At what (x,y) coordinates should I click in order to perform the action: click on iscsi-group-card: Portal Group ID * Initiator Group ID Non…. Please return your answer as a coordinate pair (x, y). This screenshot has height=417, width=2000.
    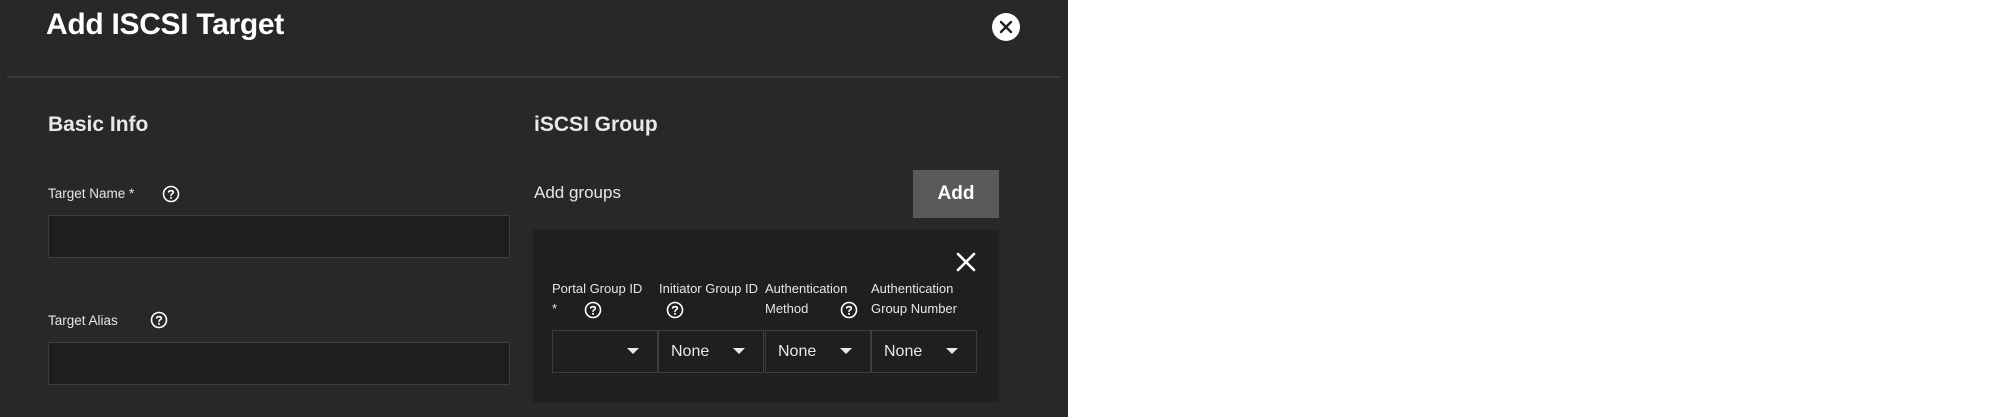
    Looking at the image, I should click on (766, 316).